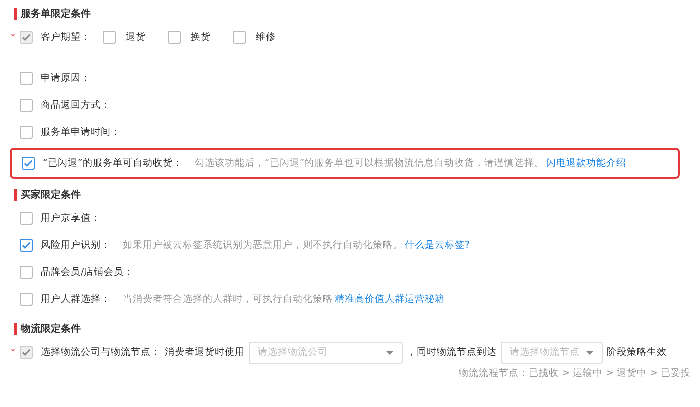 This screenshot has height=407, width=700. Describe the element at coordinates (263, 245) in the screenshot. I see `hint-text: 如果用户被云标签系统识别为恶意用户，则不执行自动化策略。` at that location.